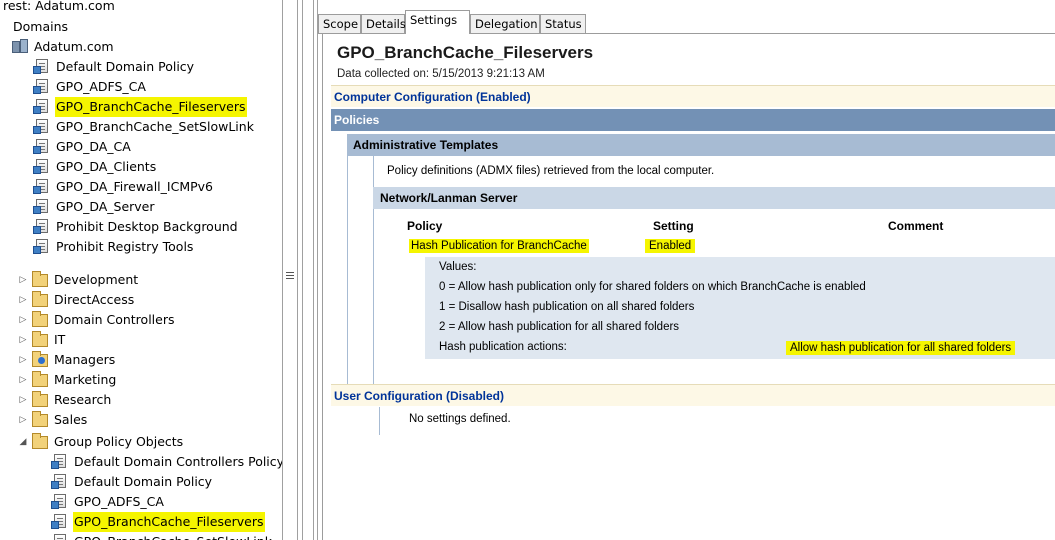 This screenshot has width=1055, height=540. What do you see at coordinates (693, 395) in the screenshot?
I see `user-config-header: User Configuration (Disabled)` at bounding box center [693, 395].